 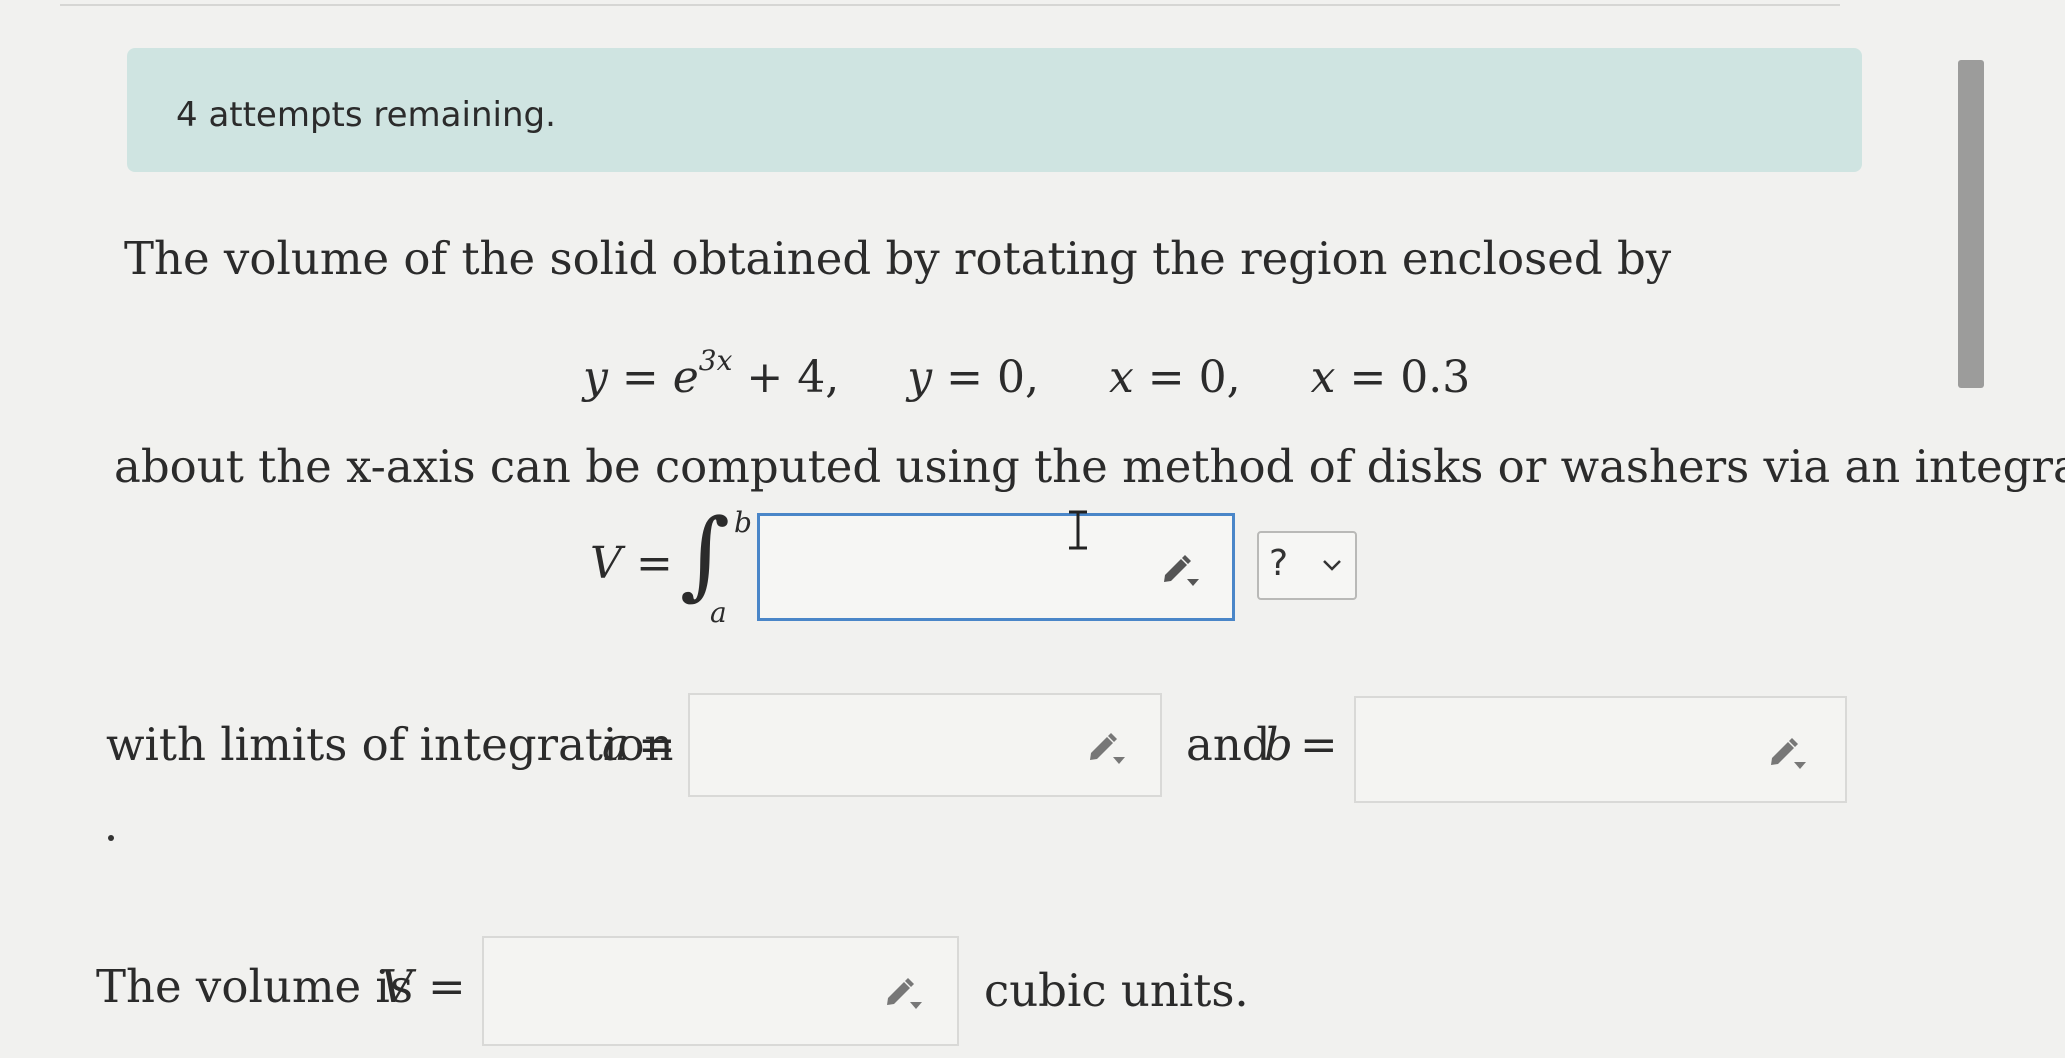 What do you see at coordinates (615, 744) in the screenshot?
I see `limit-a-var: a` at bounding box center [615, 744].